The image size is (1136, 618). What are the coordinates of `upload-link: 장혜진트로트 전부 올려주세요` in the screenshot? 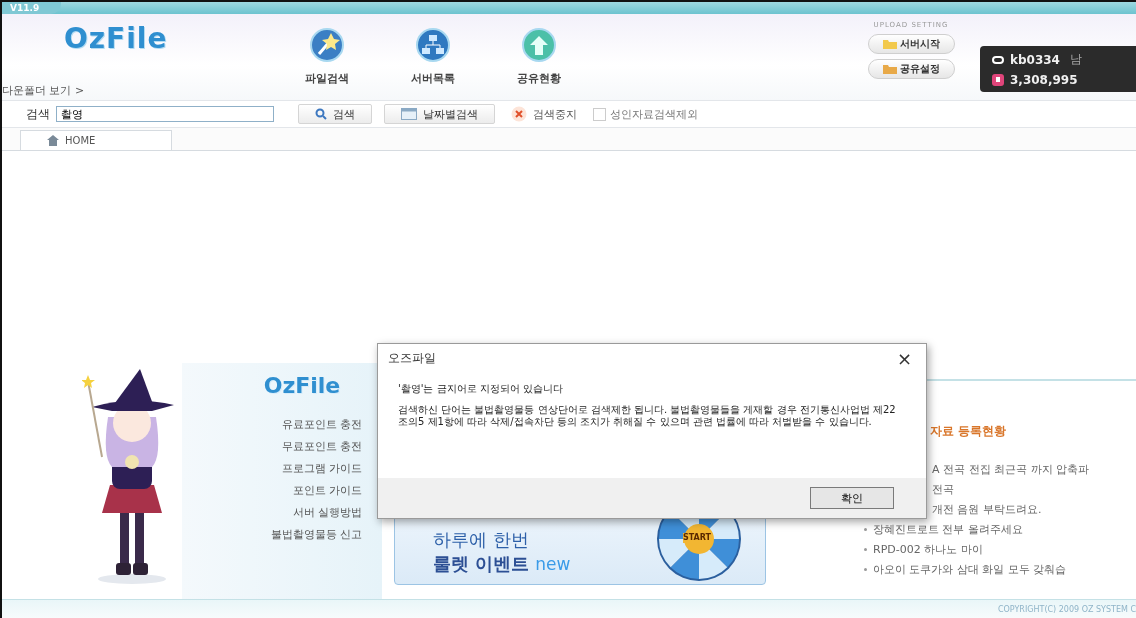 It's located at (948, 529).